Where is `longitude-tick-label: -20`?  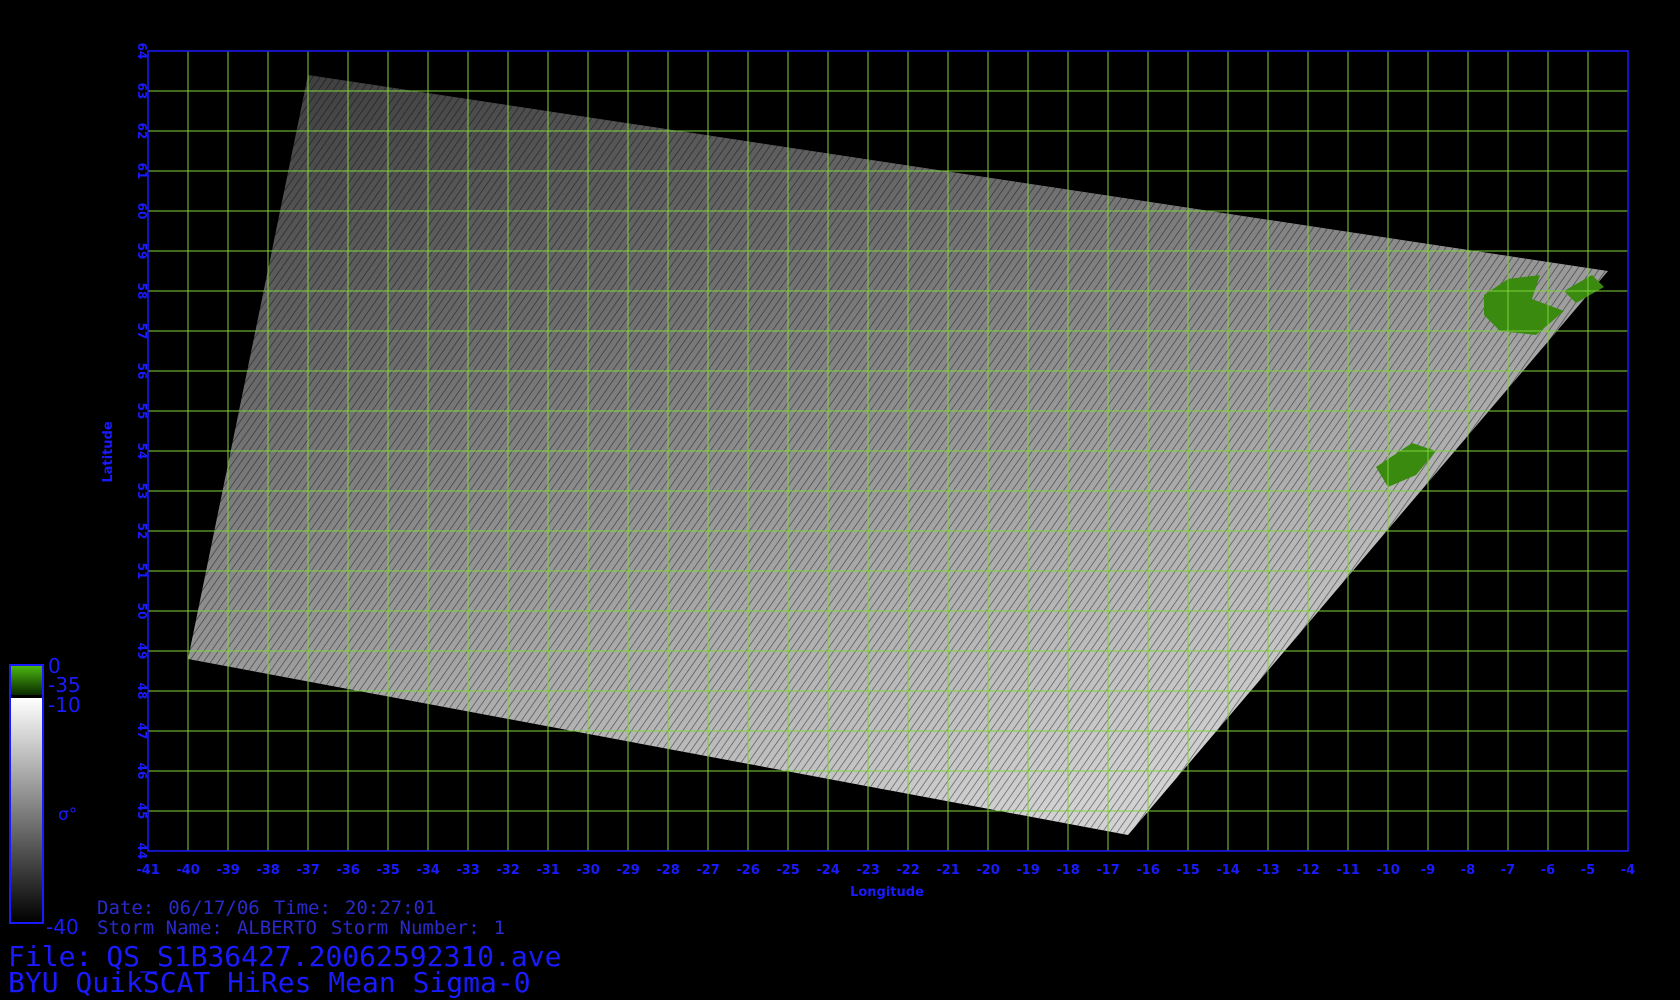 longitude-tick-label: -20 is located at coordinates (988, 870).